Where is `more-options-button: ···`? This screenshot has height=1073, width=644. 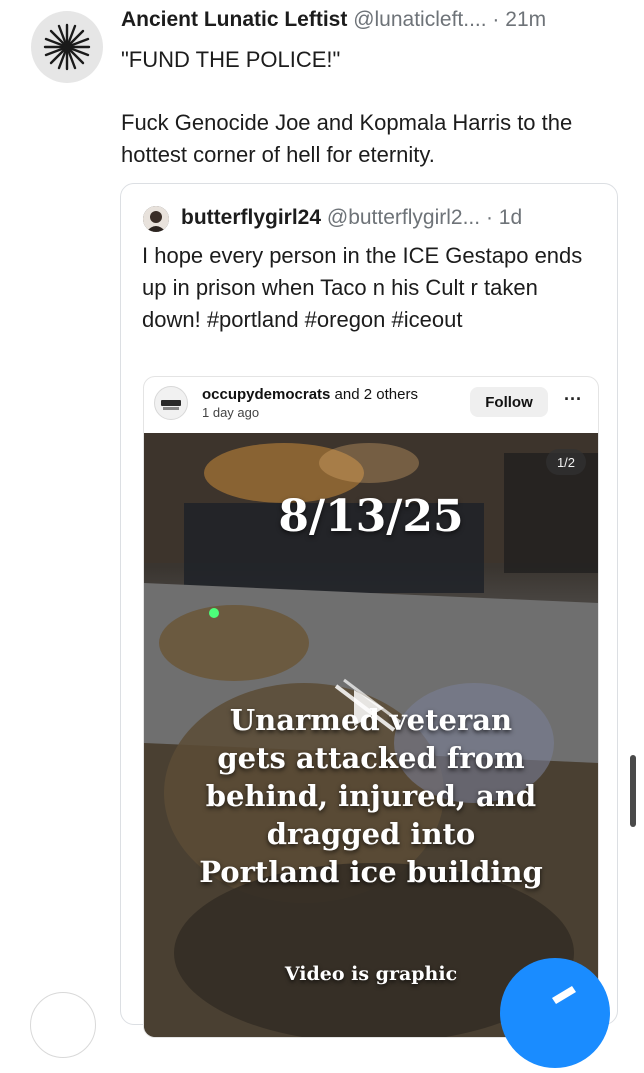 more-options-button: ··· is located at coordinates (573, 400).